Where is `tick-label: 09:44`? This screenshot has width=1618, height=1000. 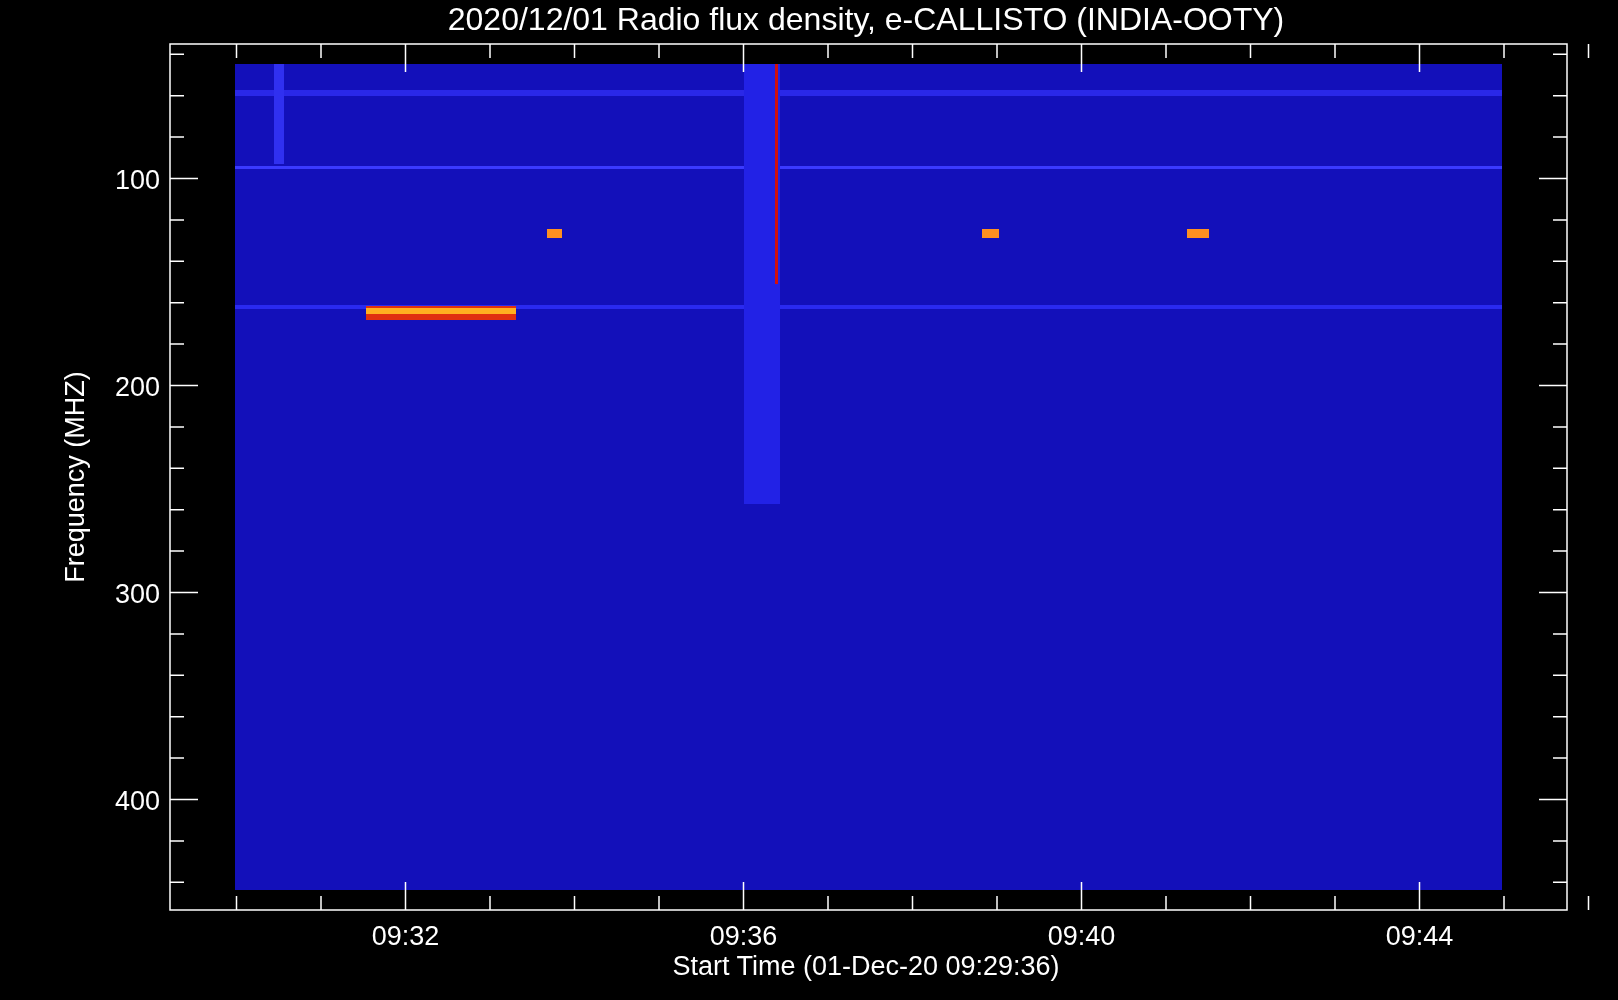 tick-label: 09:44 is located at coordinates (1419, 936).